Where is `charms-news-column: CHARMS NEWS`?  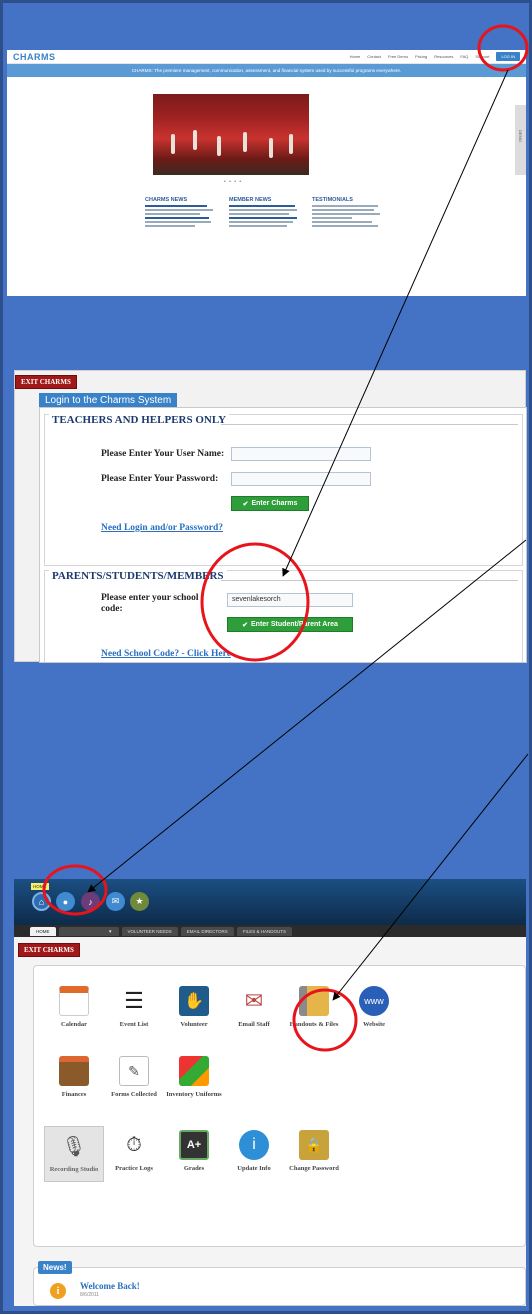 charms-news-column: CHARMS NEWS is located at coordinates (180, 213).